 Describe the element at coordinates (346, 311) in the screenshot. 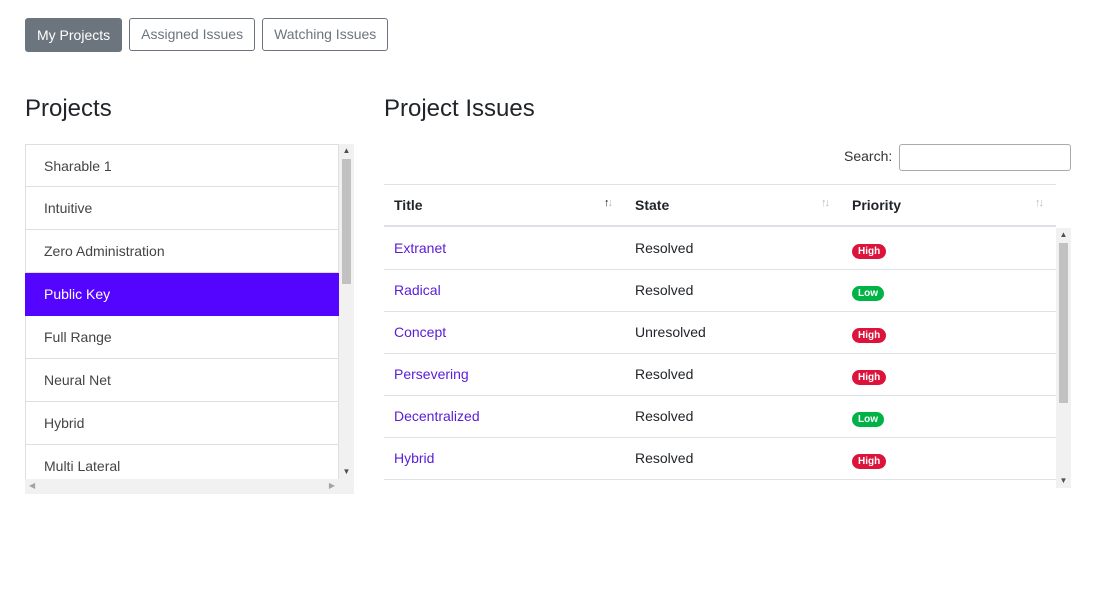

I see `projects-vertical-scrollbar: ▲ ▼` at that location.